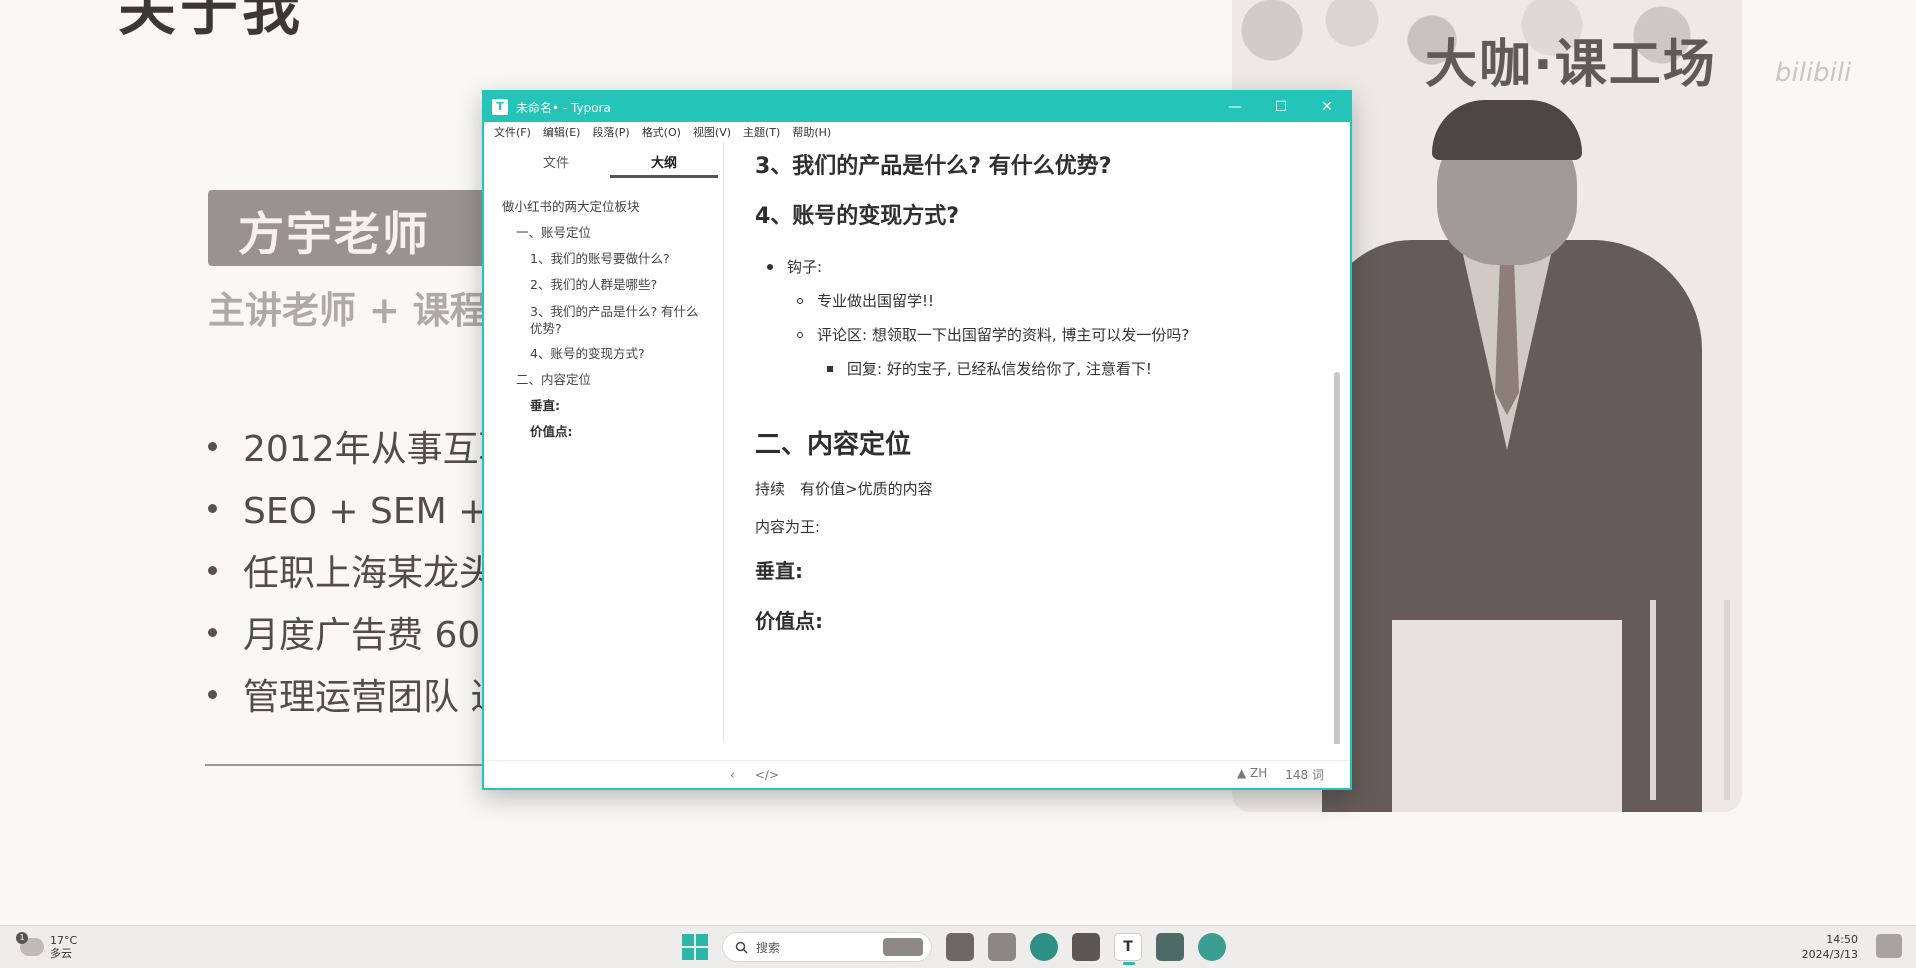 This screenshot has height=968, width=1916. What do you see at coordinates (603, 354) in the screenshot?
I see `outline-item: 4、账号的变现方式?` at bounding box center [603, 354].